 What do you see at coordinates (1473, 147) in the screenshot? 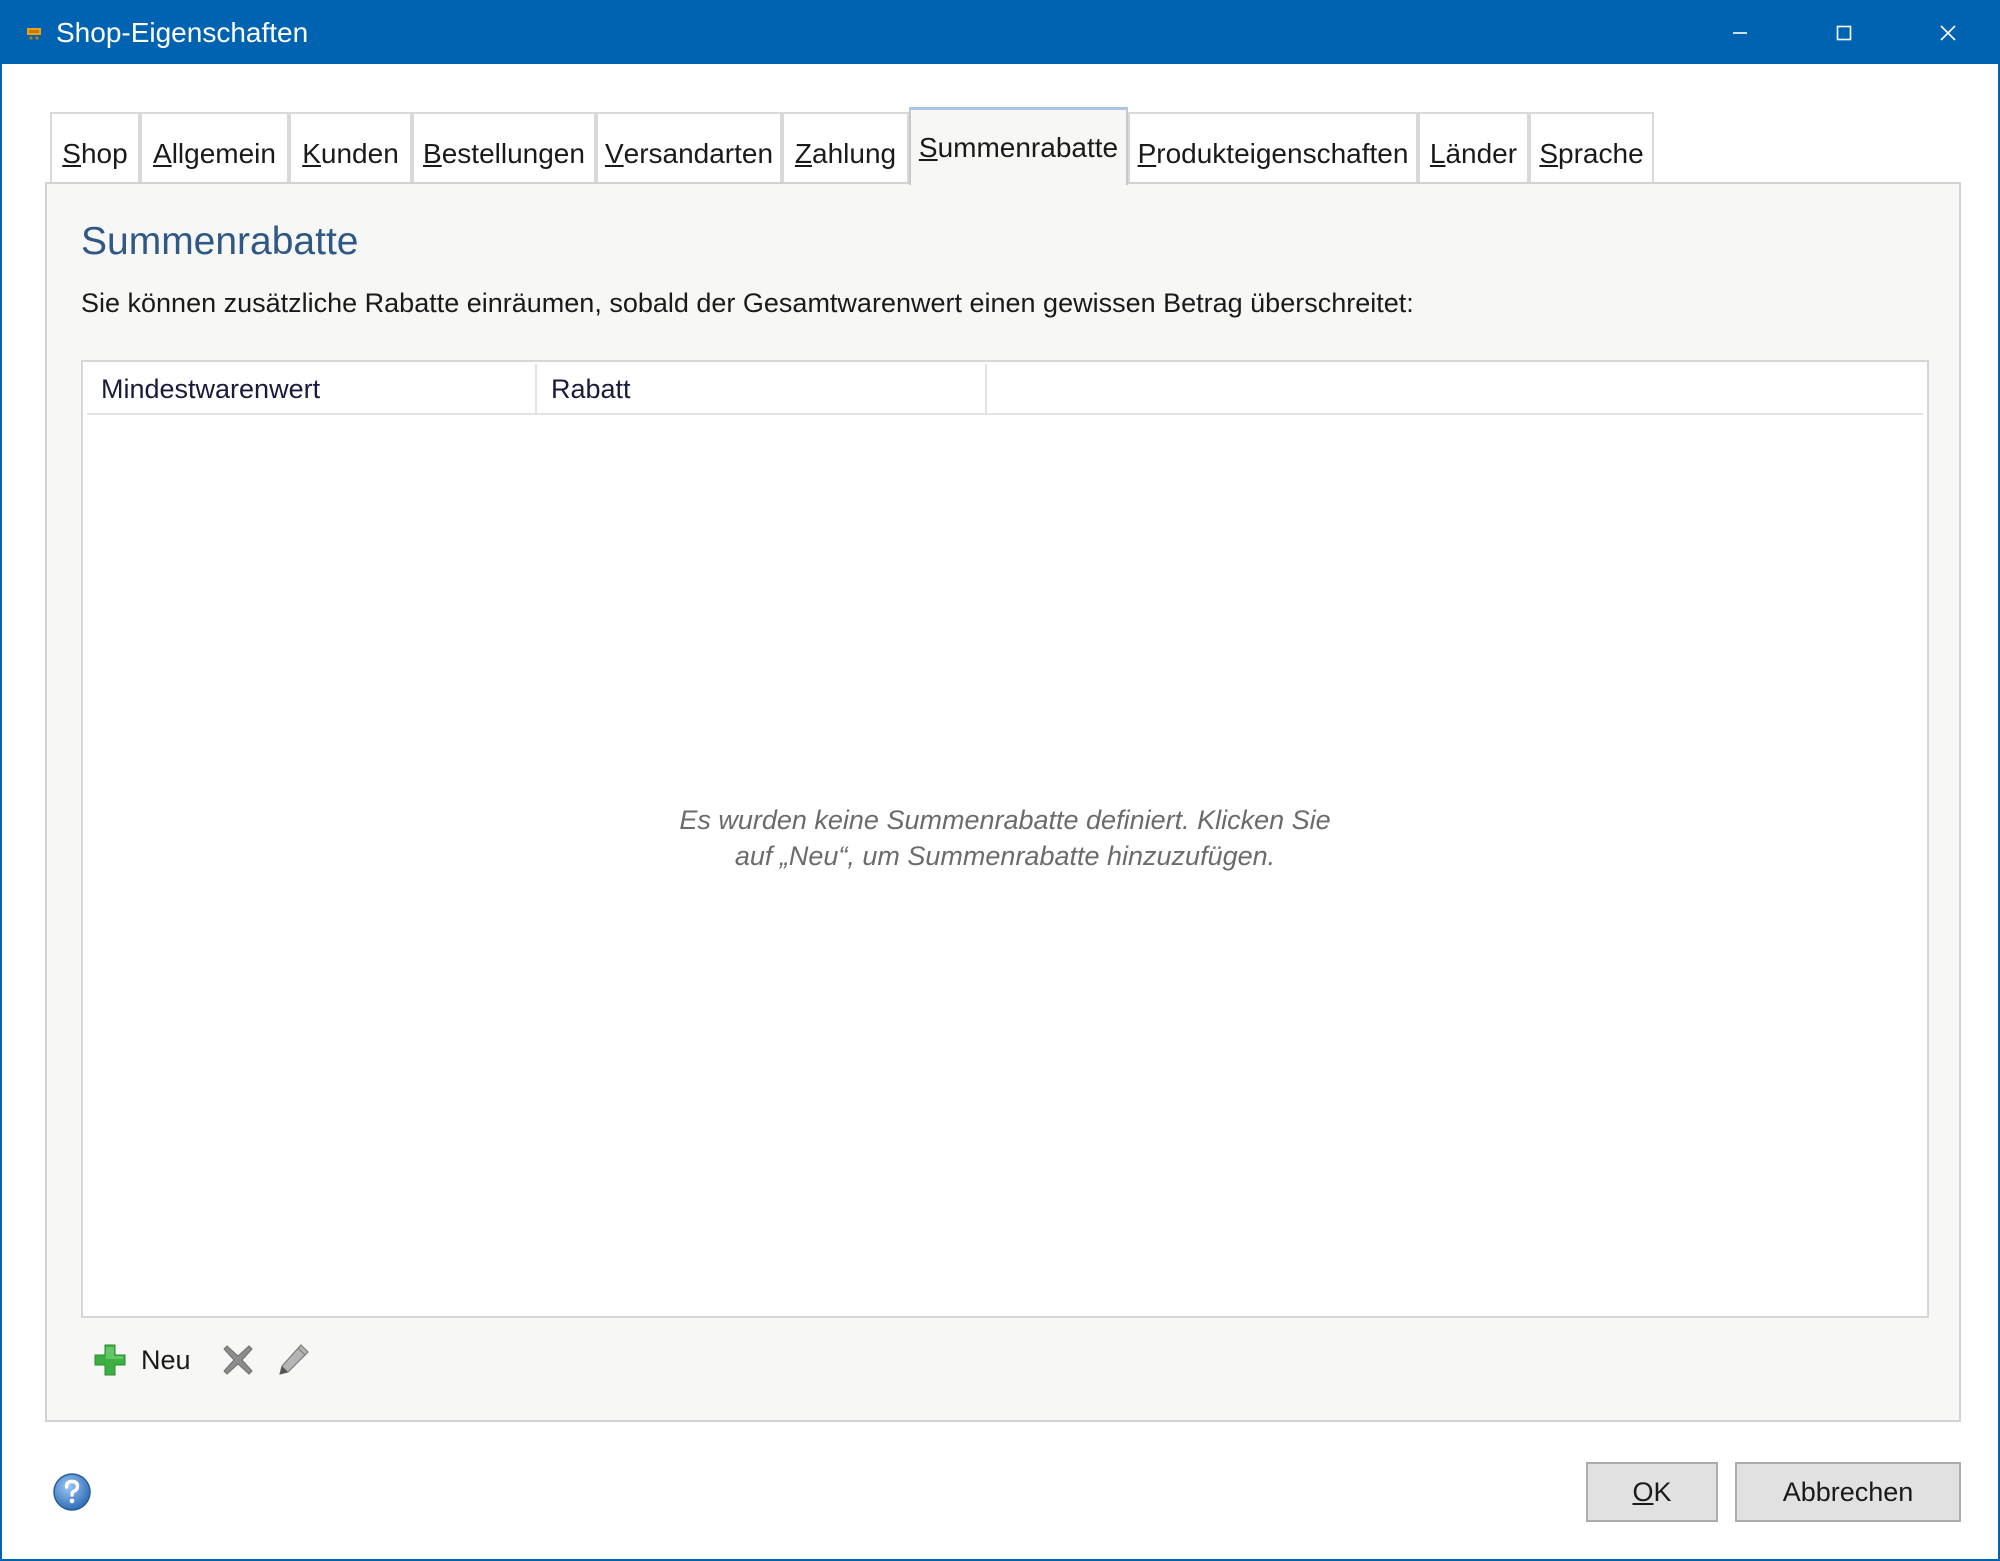
I see `tab-laender: Länder` at bounding box center [1473, 147].